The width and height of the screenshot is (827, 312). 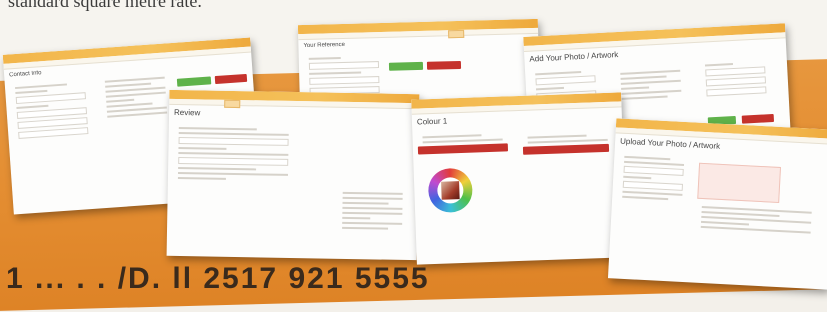 I want to click on screenshot-card-upload: Upload Your Photo / Artwork, so click(x=717, y=204).